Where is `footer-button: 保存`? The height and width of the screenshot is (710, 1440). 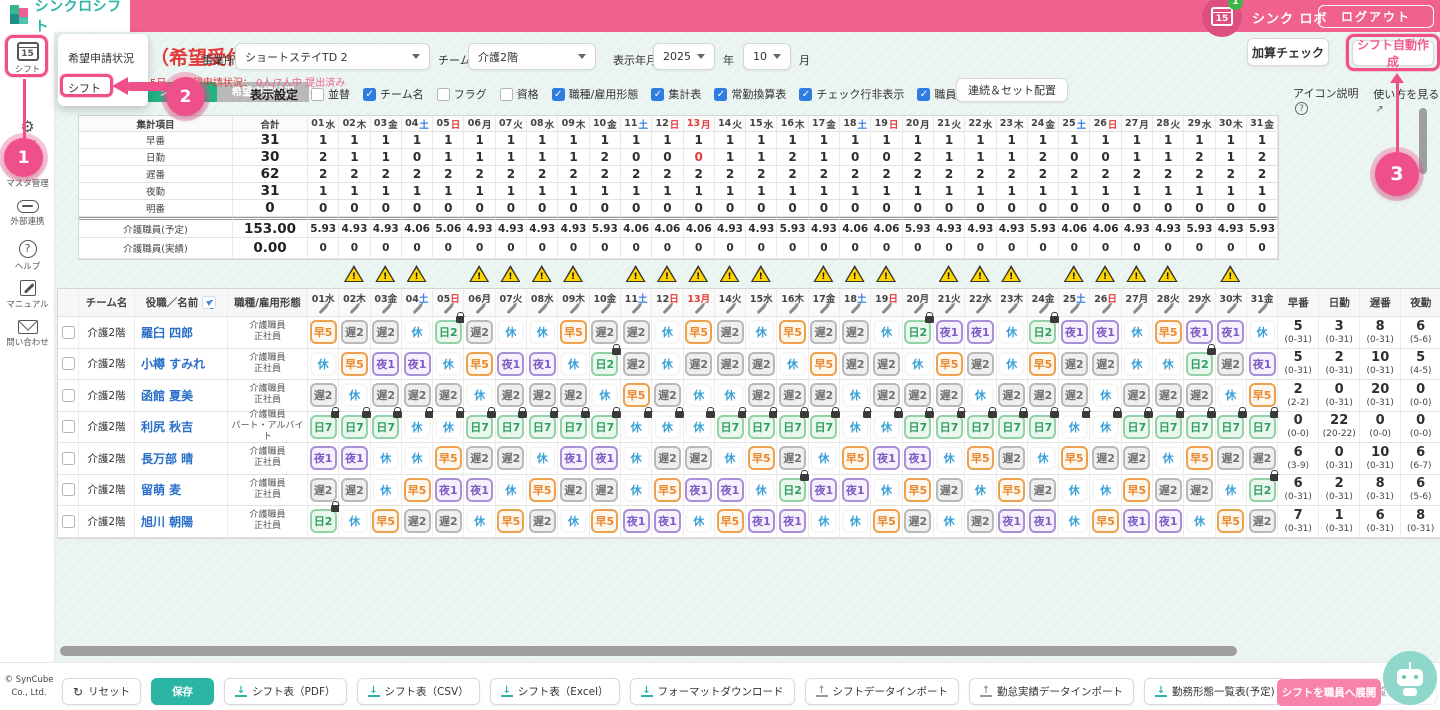
footer-button: 保存 is located at coordinates (183, 691).